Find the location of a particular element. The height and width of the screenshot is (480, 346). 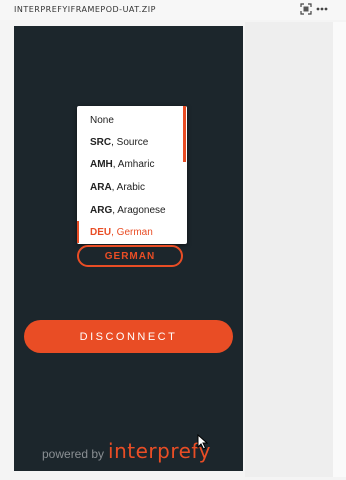

language-option-none: None is located at coordinates (130, 120).